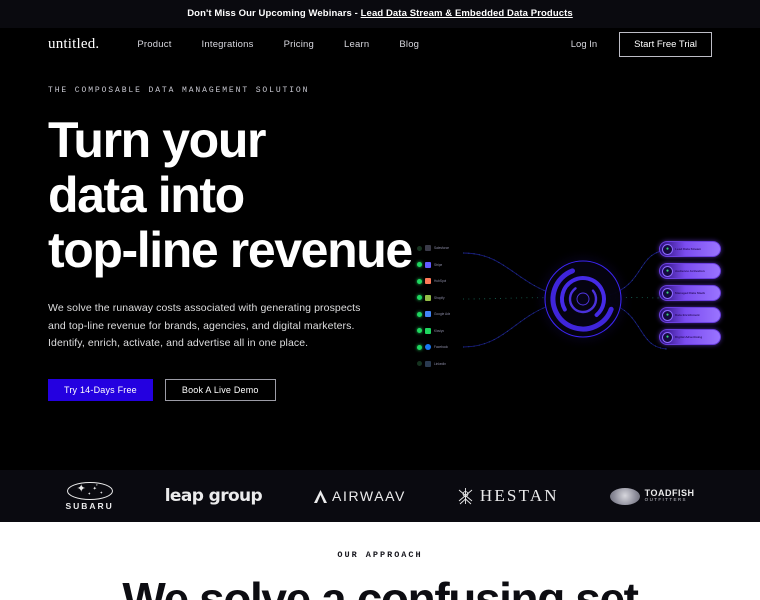 The height and width of the screenshot is (600, 760). Describe the element at coordinates (441, 347) in the screenshot. I see `data-source-label: Facebook` at that location.